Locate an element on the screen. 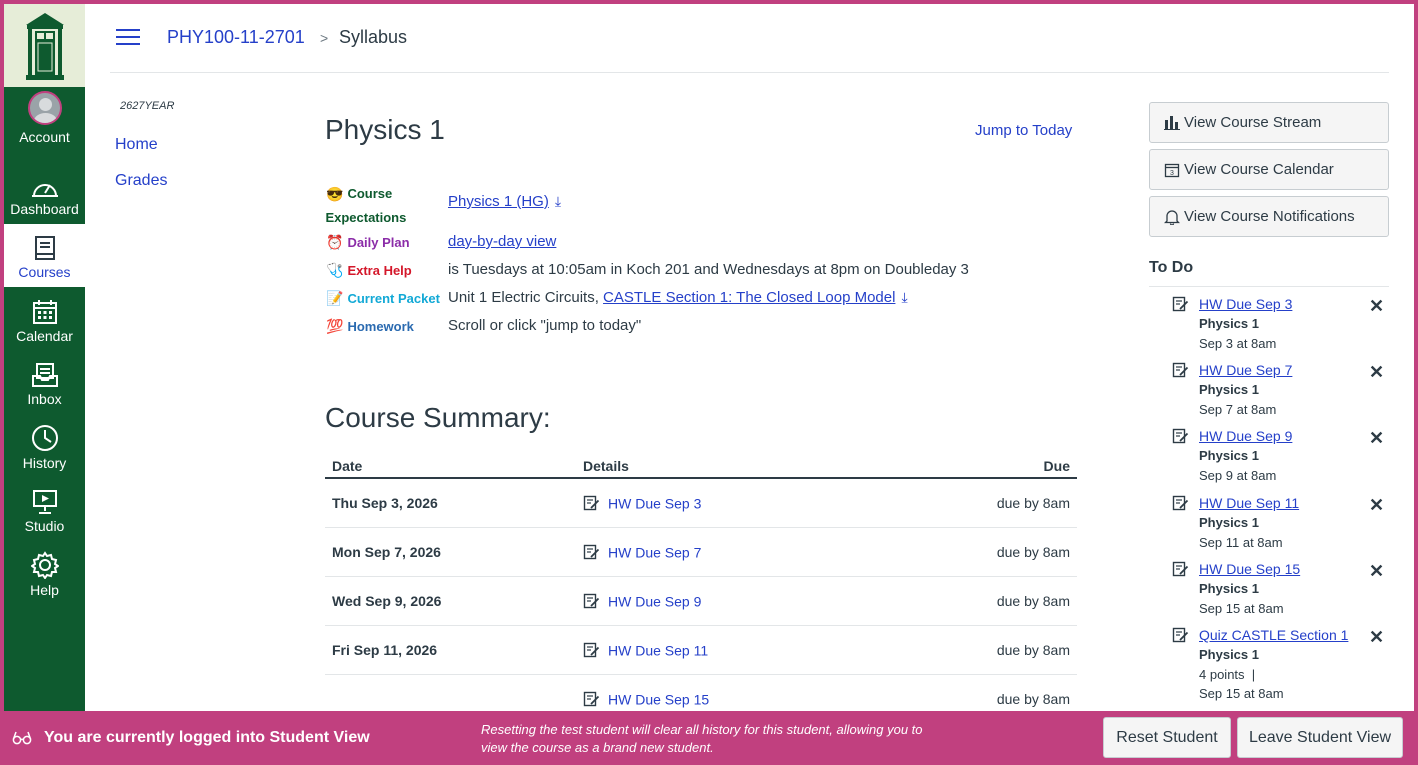  bell-icon is located at coordinates (1172, 217).